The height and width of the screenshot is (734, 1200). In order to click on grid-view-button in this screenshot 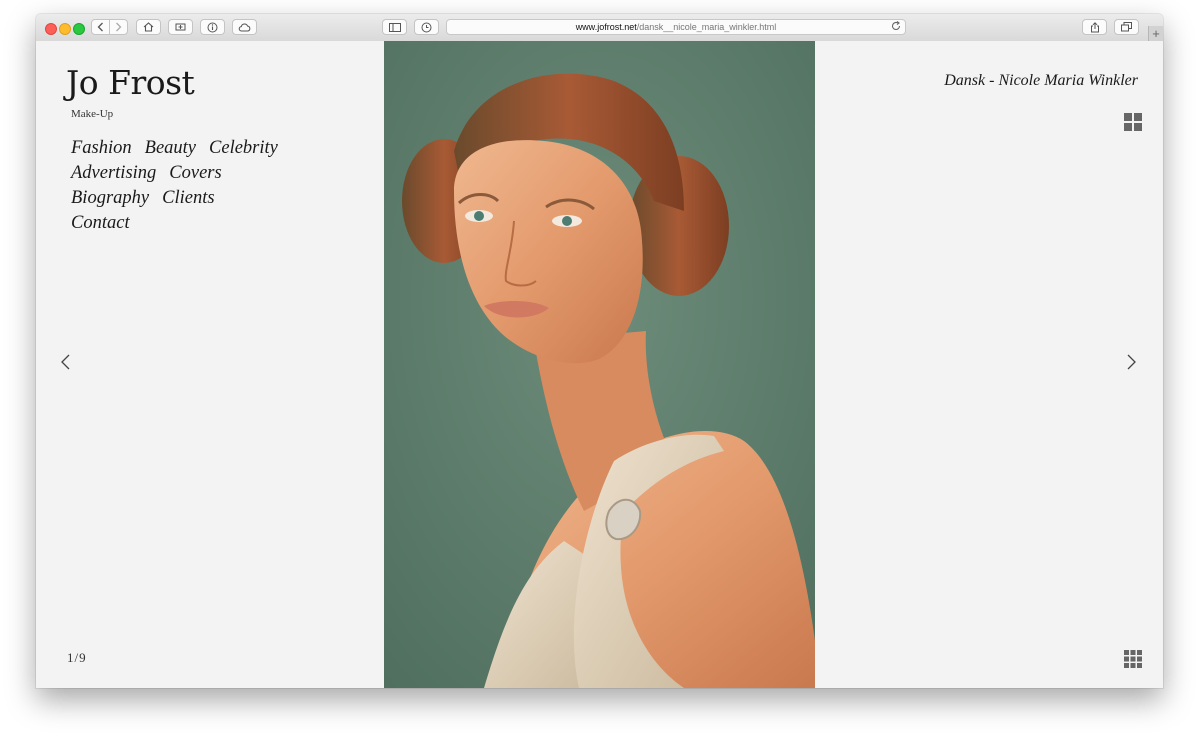, I will do `click(1133, 659)`.